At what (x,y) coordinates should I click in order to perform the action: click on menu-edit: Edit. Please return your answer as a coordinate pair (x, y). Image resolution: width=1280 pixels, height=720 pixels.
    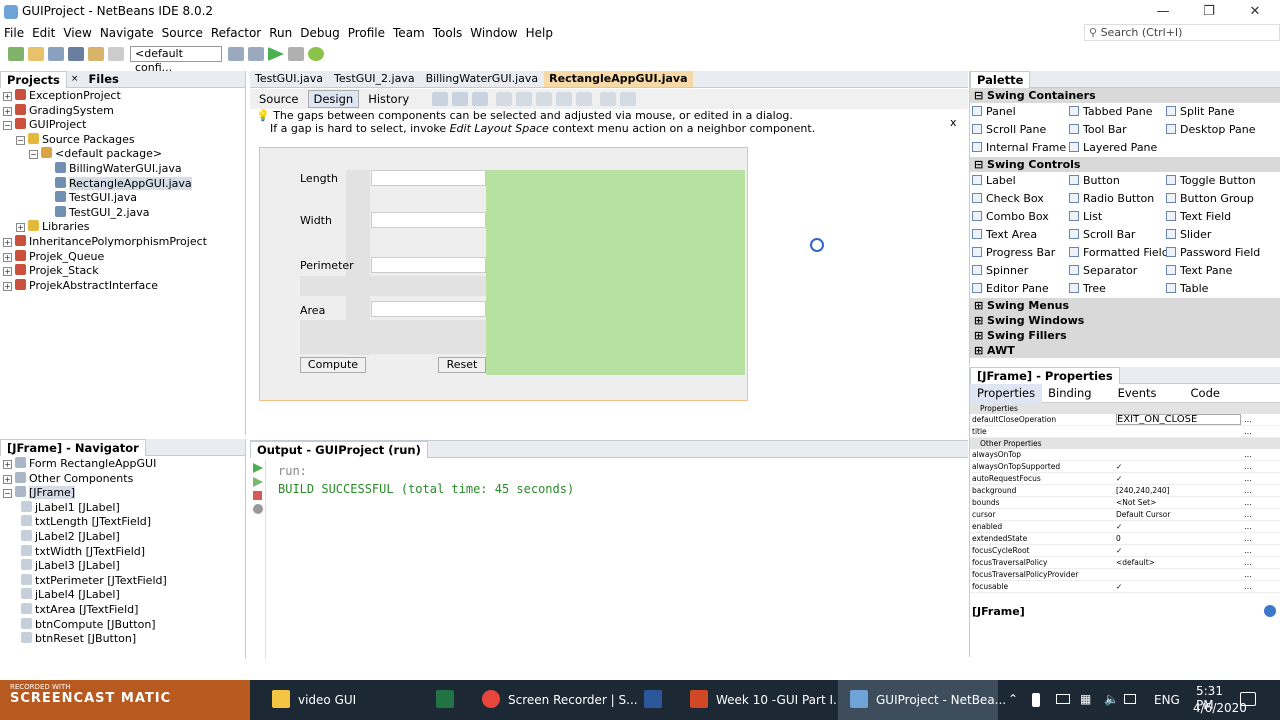
    Looking at the image, I should click on (43, 33).